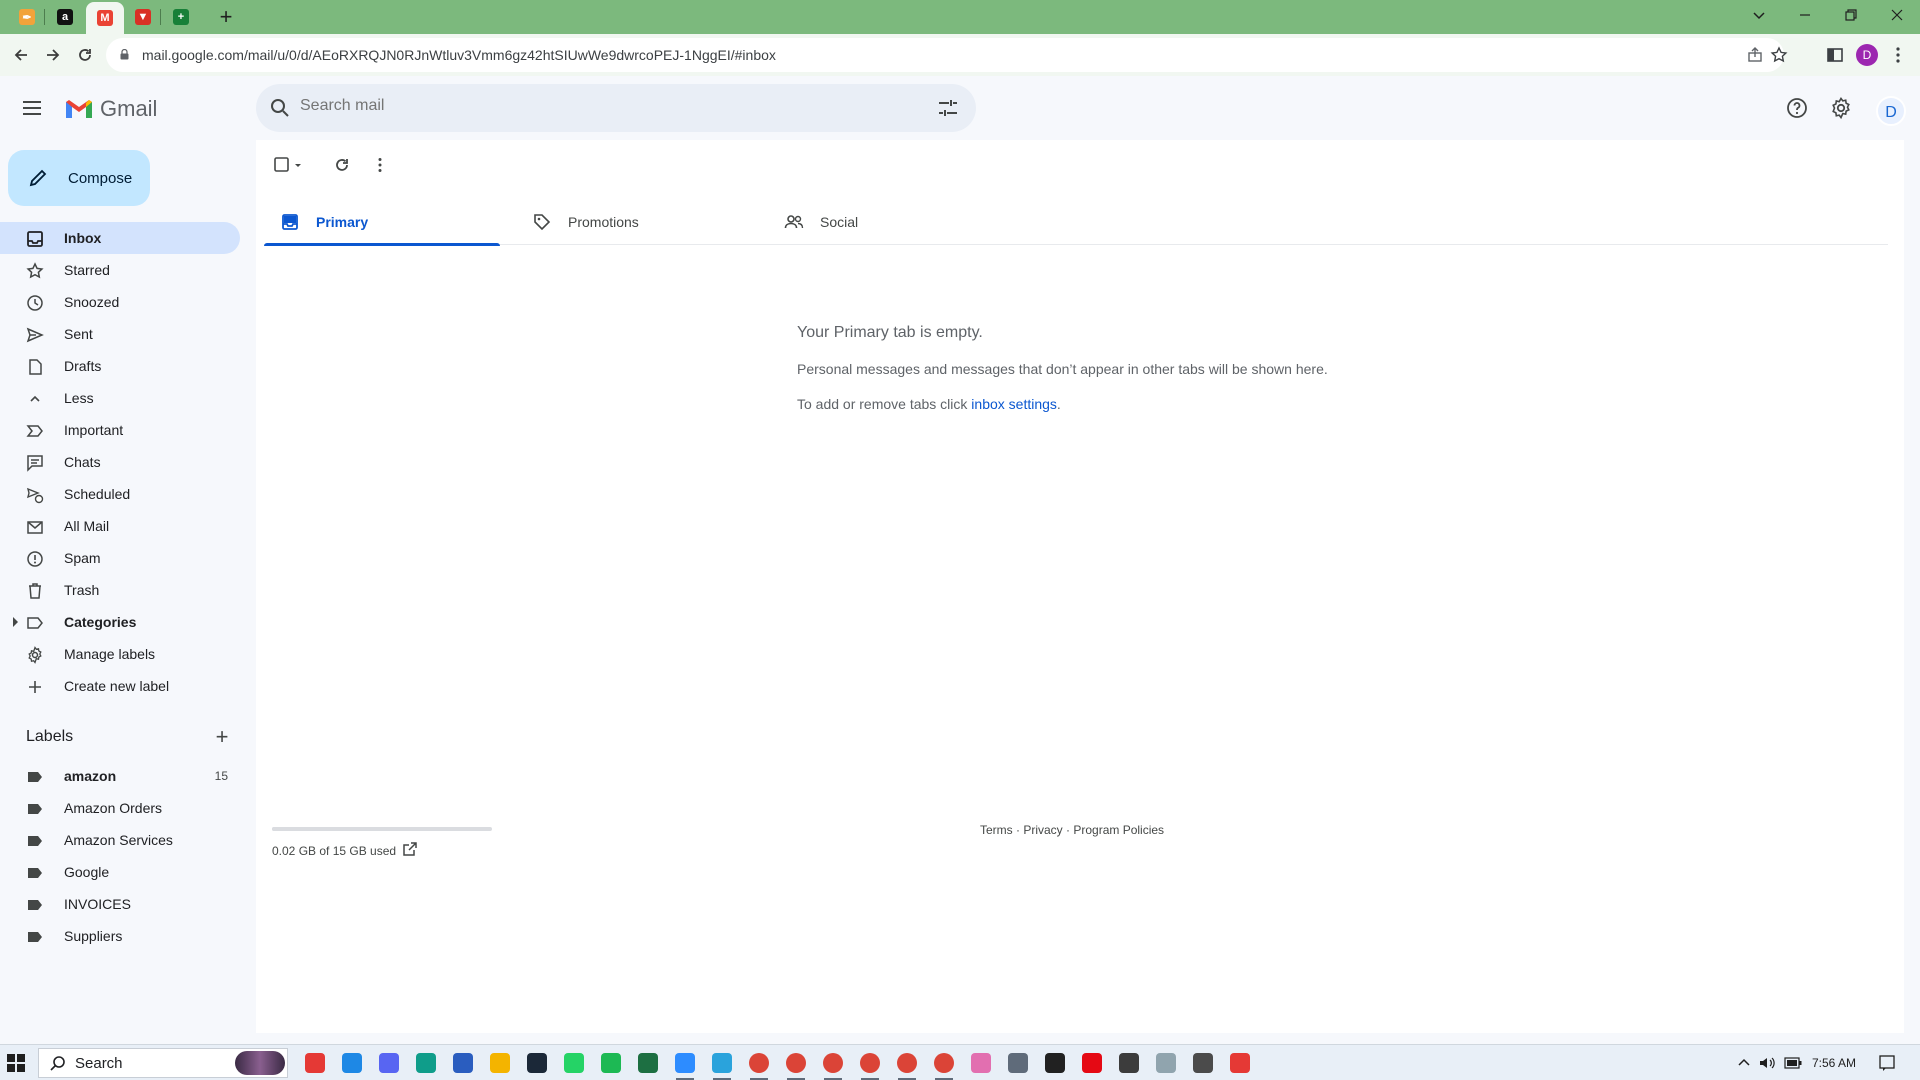  Describe the element at coordinates (1912, 592) in the screenshot. I see `right-side-strip` at that location.